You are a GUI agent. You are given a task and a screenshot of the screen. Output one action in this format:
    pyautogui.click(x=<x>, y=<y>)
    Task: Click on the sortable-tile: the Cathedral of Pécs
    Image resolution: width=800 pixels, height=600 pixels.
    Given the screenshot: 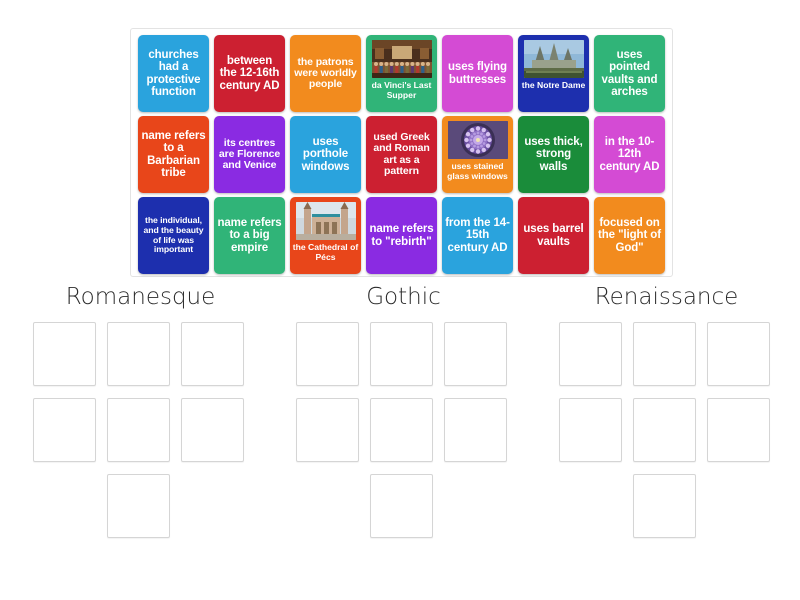 What is the action you would take?
    pyautogui.click(x=325, y=235)
    